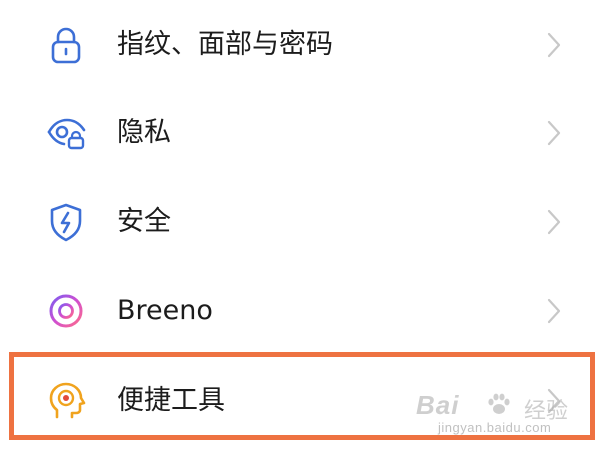 This screenshot has width=600, height=450. What do you see at coordinates (144, 132) in the screenshot?
I see `settings-item-label: 隐私` at bounding box center [144, 132].